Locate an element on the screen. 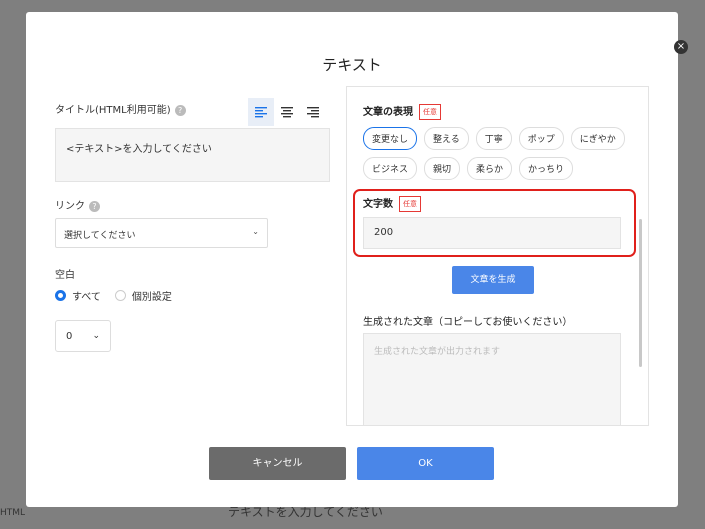 The height and width of the screenshot is (529, 705). spacing-radio-group: すべて 個別設定 is located at coordinates (120, 295).